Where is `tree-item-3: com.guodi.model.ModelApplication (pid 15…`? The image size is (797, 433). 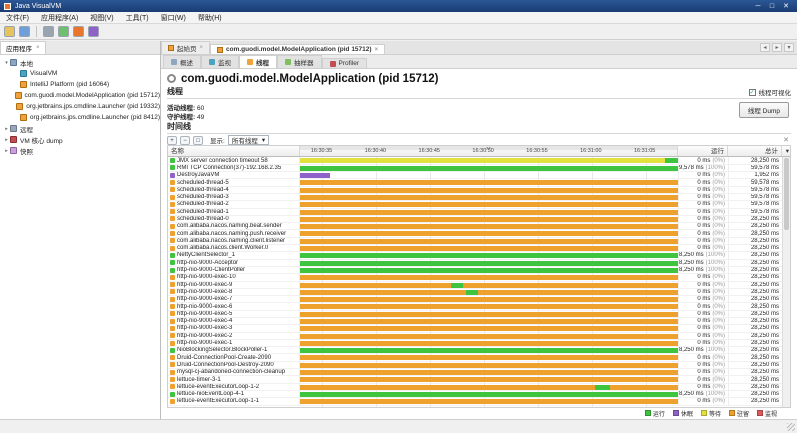
tree-item-3: com.guodi.model.ModelApplication (pid 15… is located at coordinates (80, 95).